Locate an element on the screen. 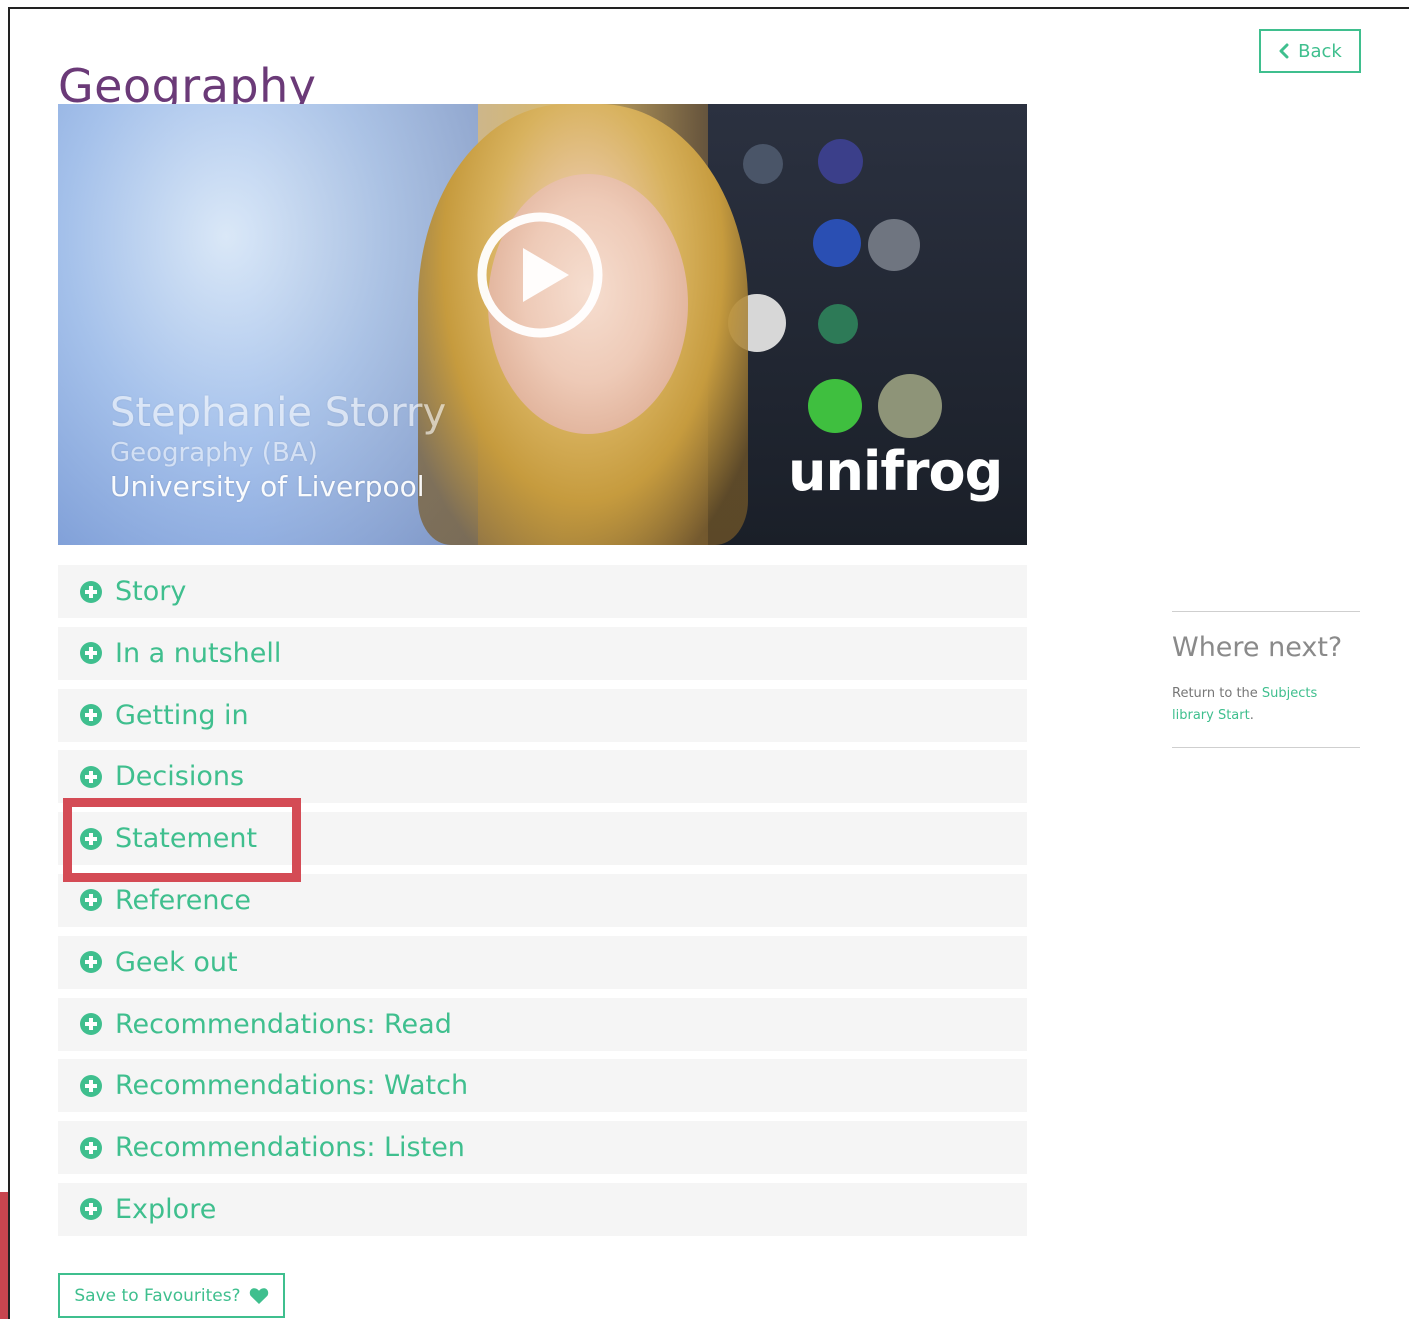  accordion-item: Recommendations: Watch is located at coordinates (542, 1086).